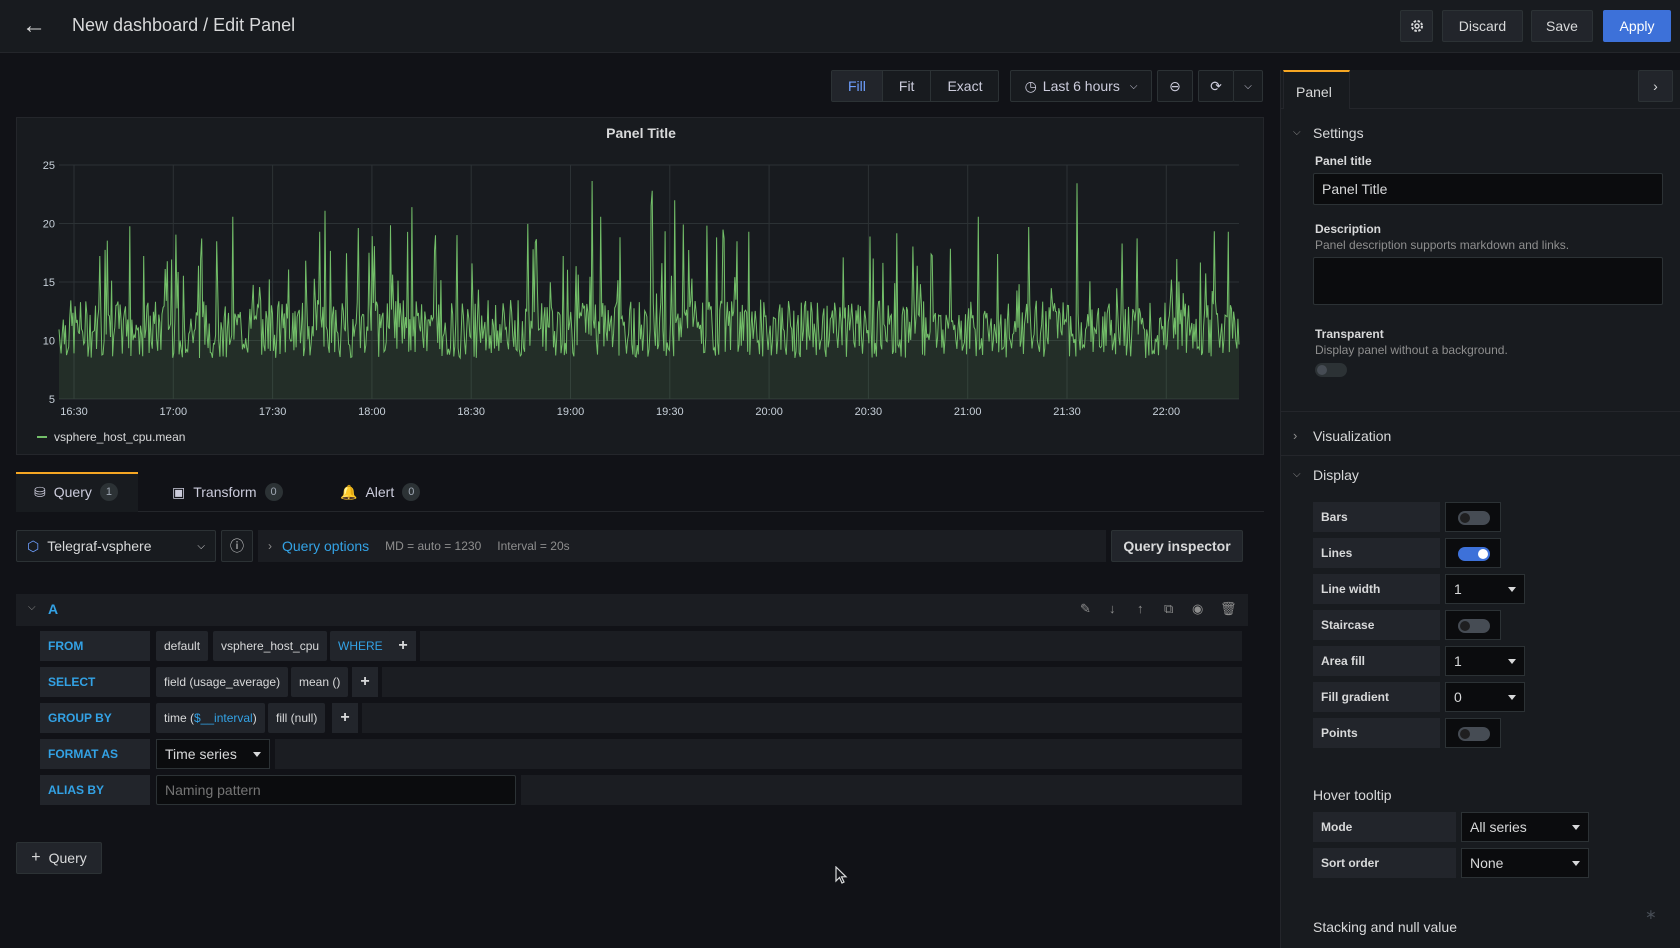  Describe the element at coordinates (1248, 86) in the screenshot. I see `refresh-interval-chevron-icon: ⌵` at that location.